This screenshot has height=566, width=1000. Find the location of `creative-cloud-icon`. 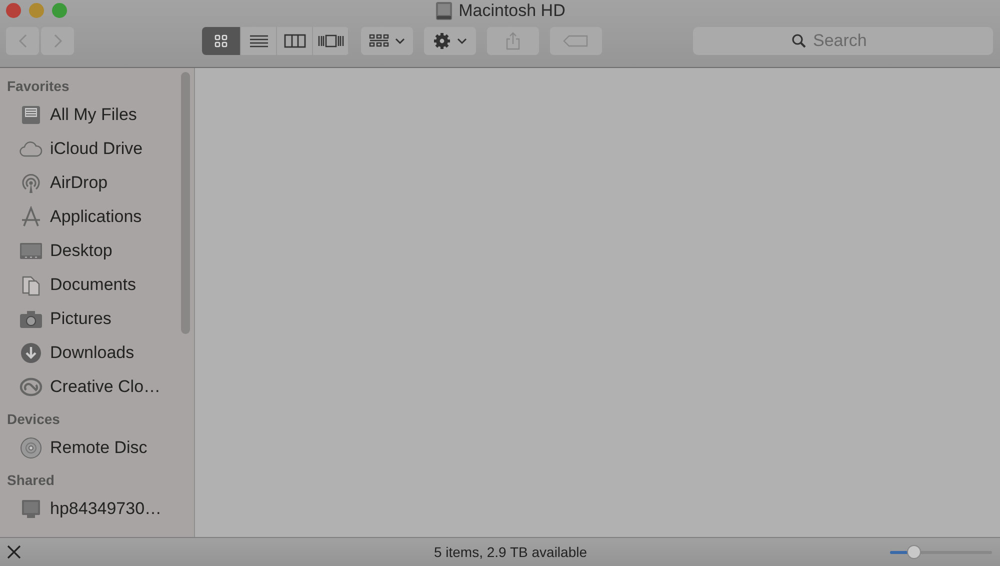

creative-cloud-icon is located at coordinates (30, 387).